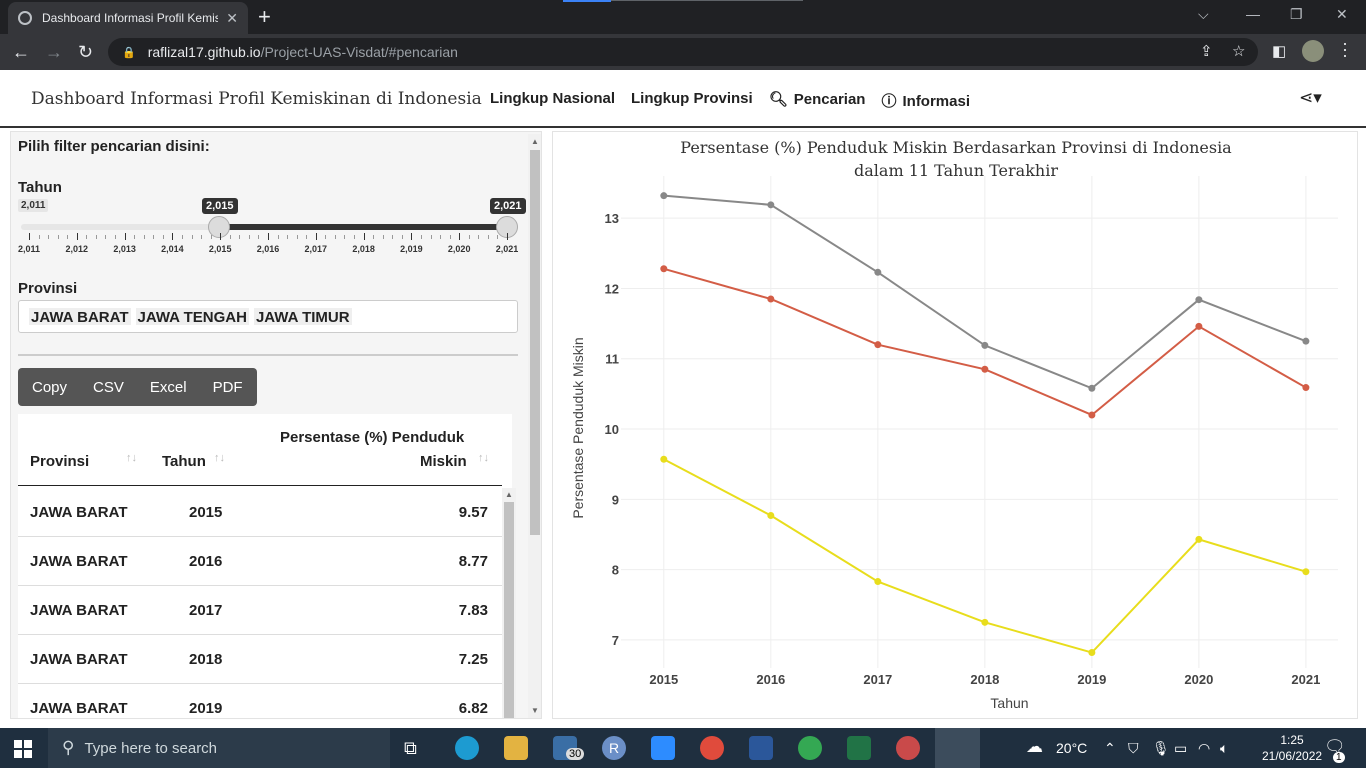 Image resolution: width=1366 pixels, height=768 pixels. What do you see at coordinates (219, 748) in the screenshot?
I see `taskbar-search-input: ⚲ Type here to search` at bounding box center [219, 748].